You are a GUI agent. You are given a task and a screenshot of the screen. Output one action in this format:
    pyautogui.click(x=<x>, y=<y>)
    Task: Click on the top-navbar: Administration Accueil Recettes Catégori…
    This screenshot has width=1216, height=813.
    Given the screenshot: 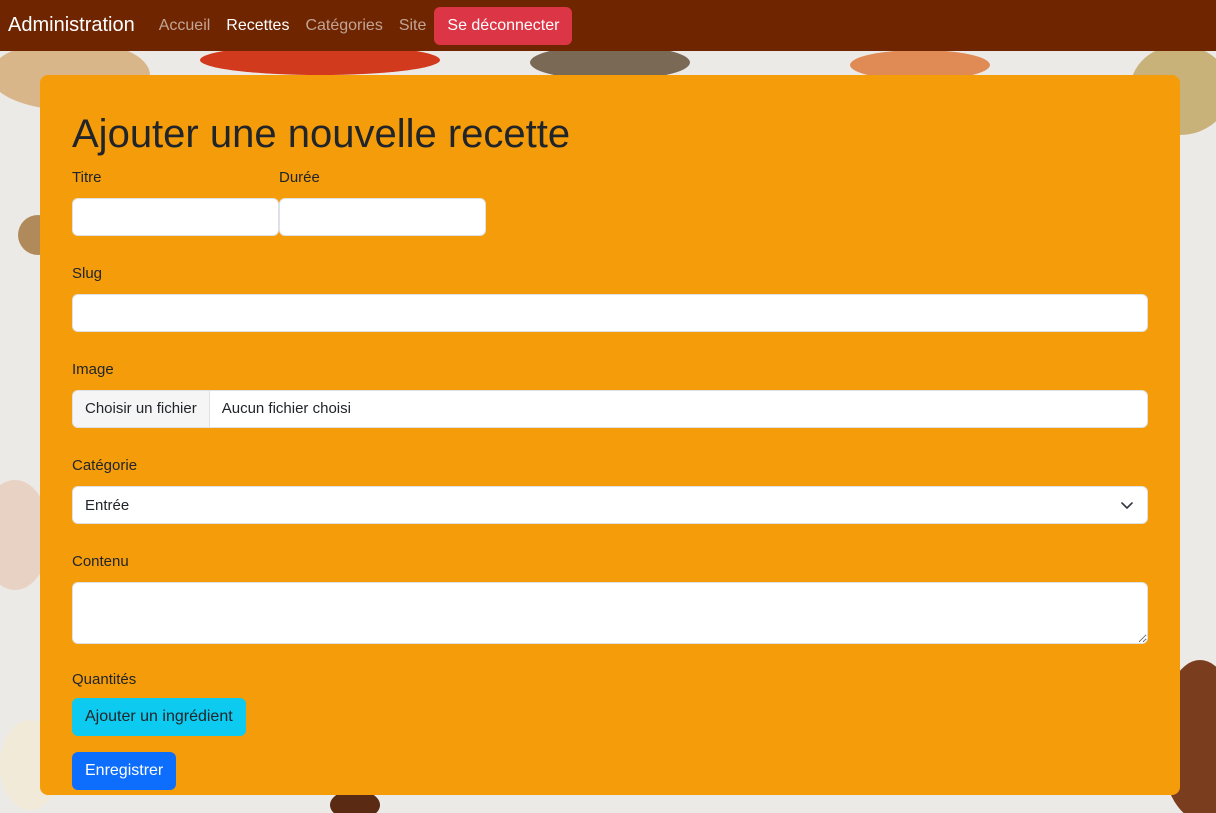 What is the action you would take?
    pyautogui.click(x=608, y=25)
    